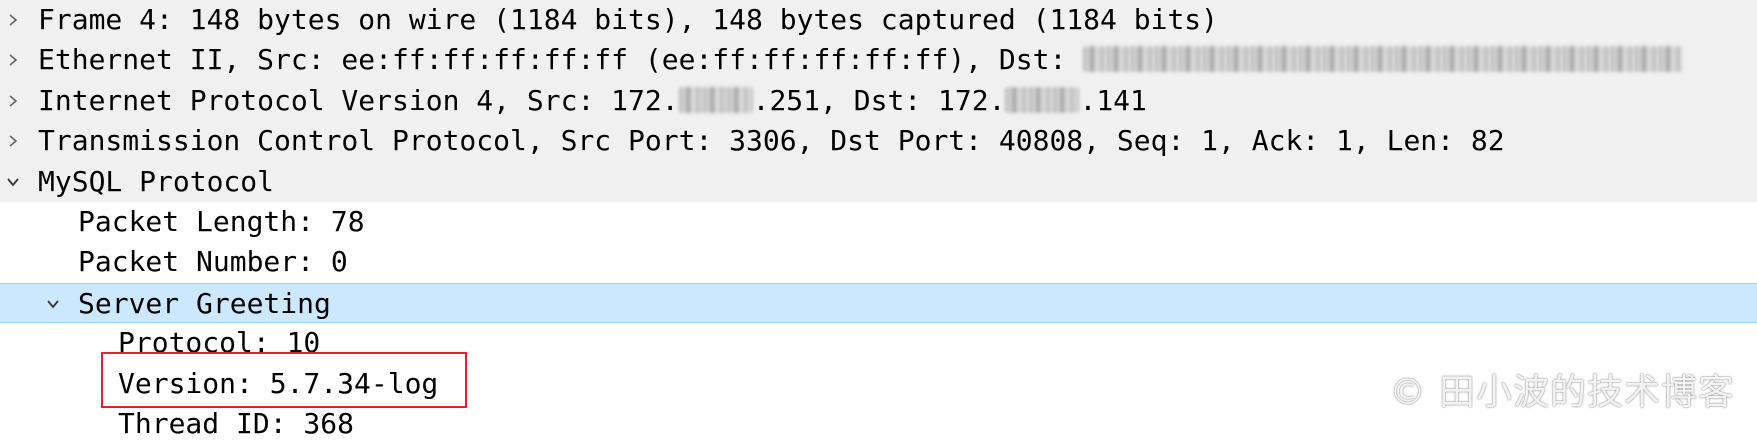 The width and height of the screenshot is (1757, 444). I want to click on mysql-summary: MySQL Protocol, so click(156, 181).